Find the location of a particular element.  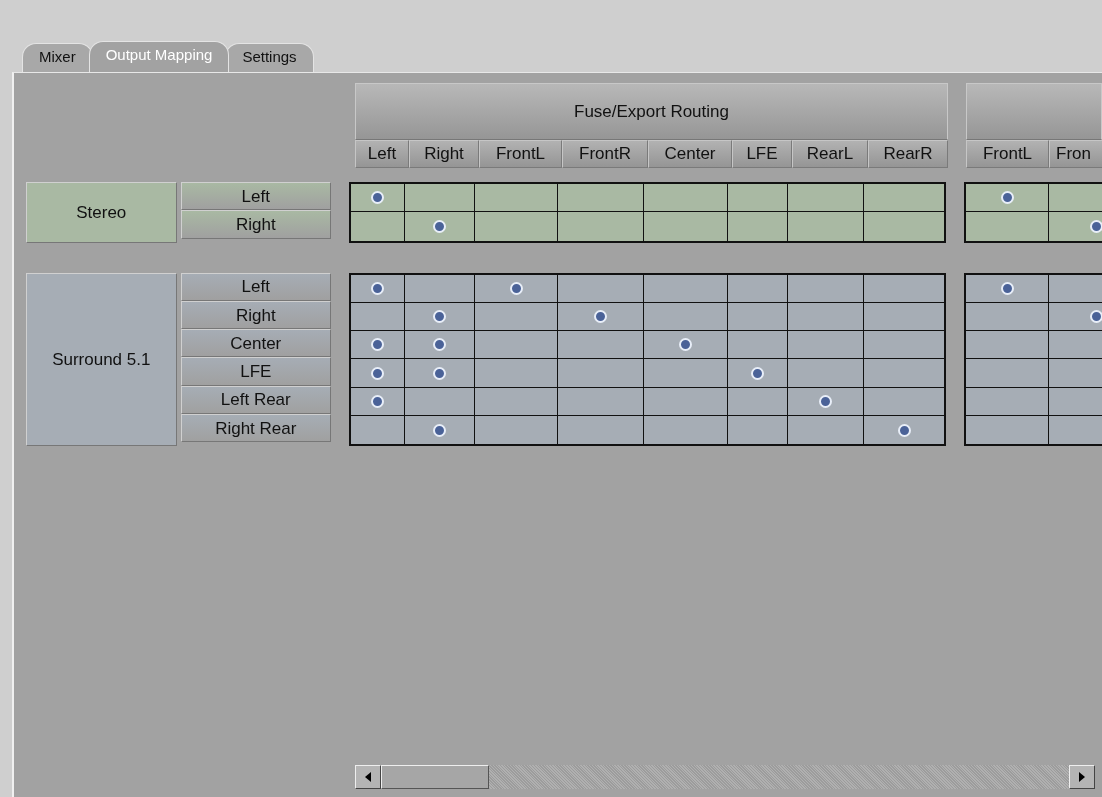

scroll-left-button is located at coordinates (368, 777).